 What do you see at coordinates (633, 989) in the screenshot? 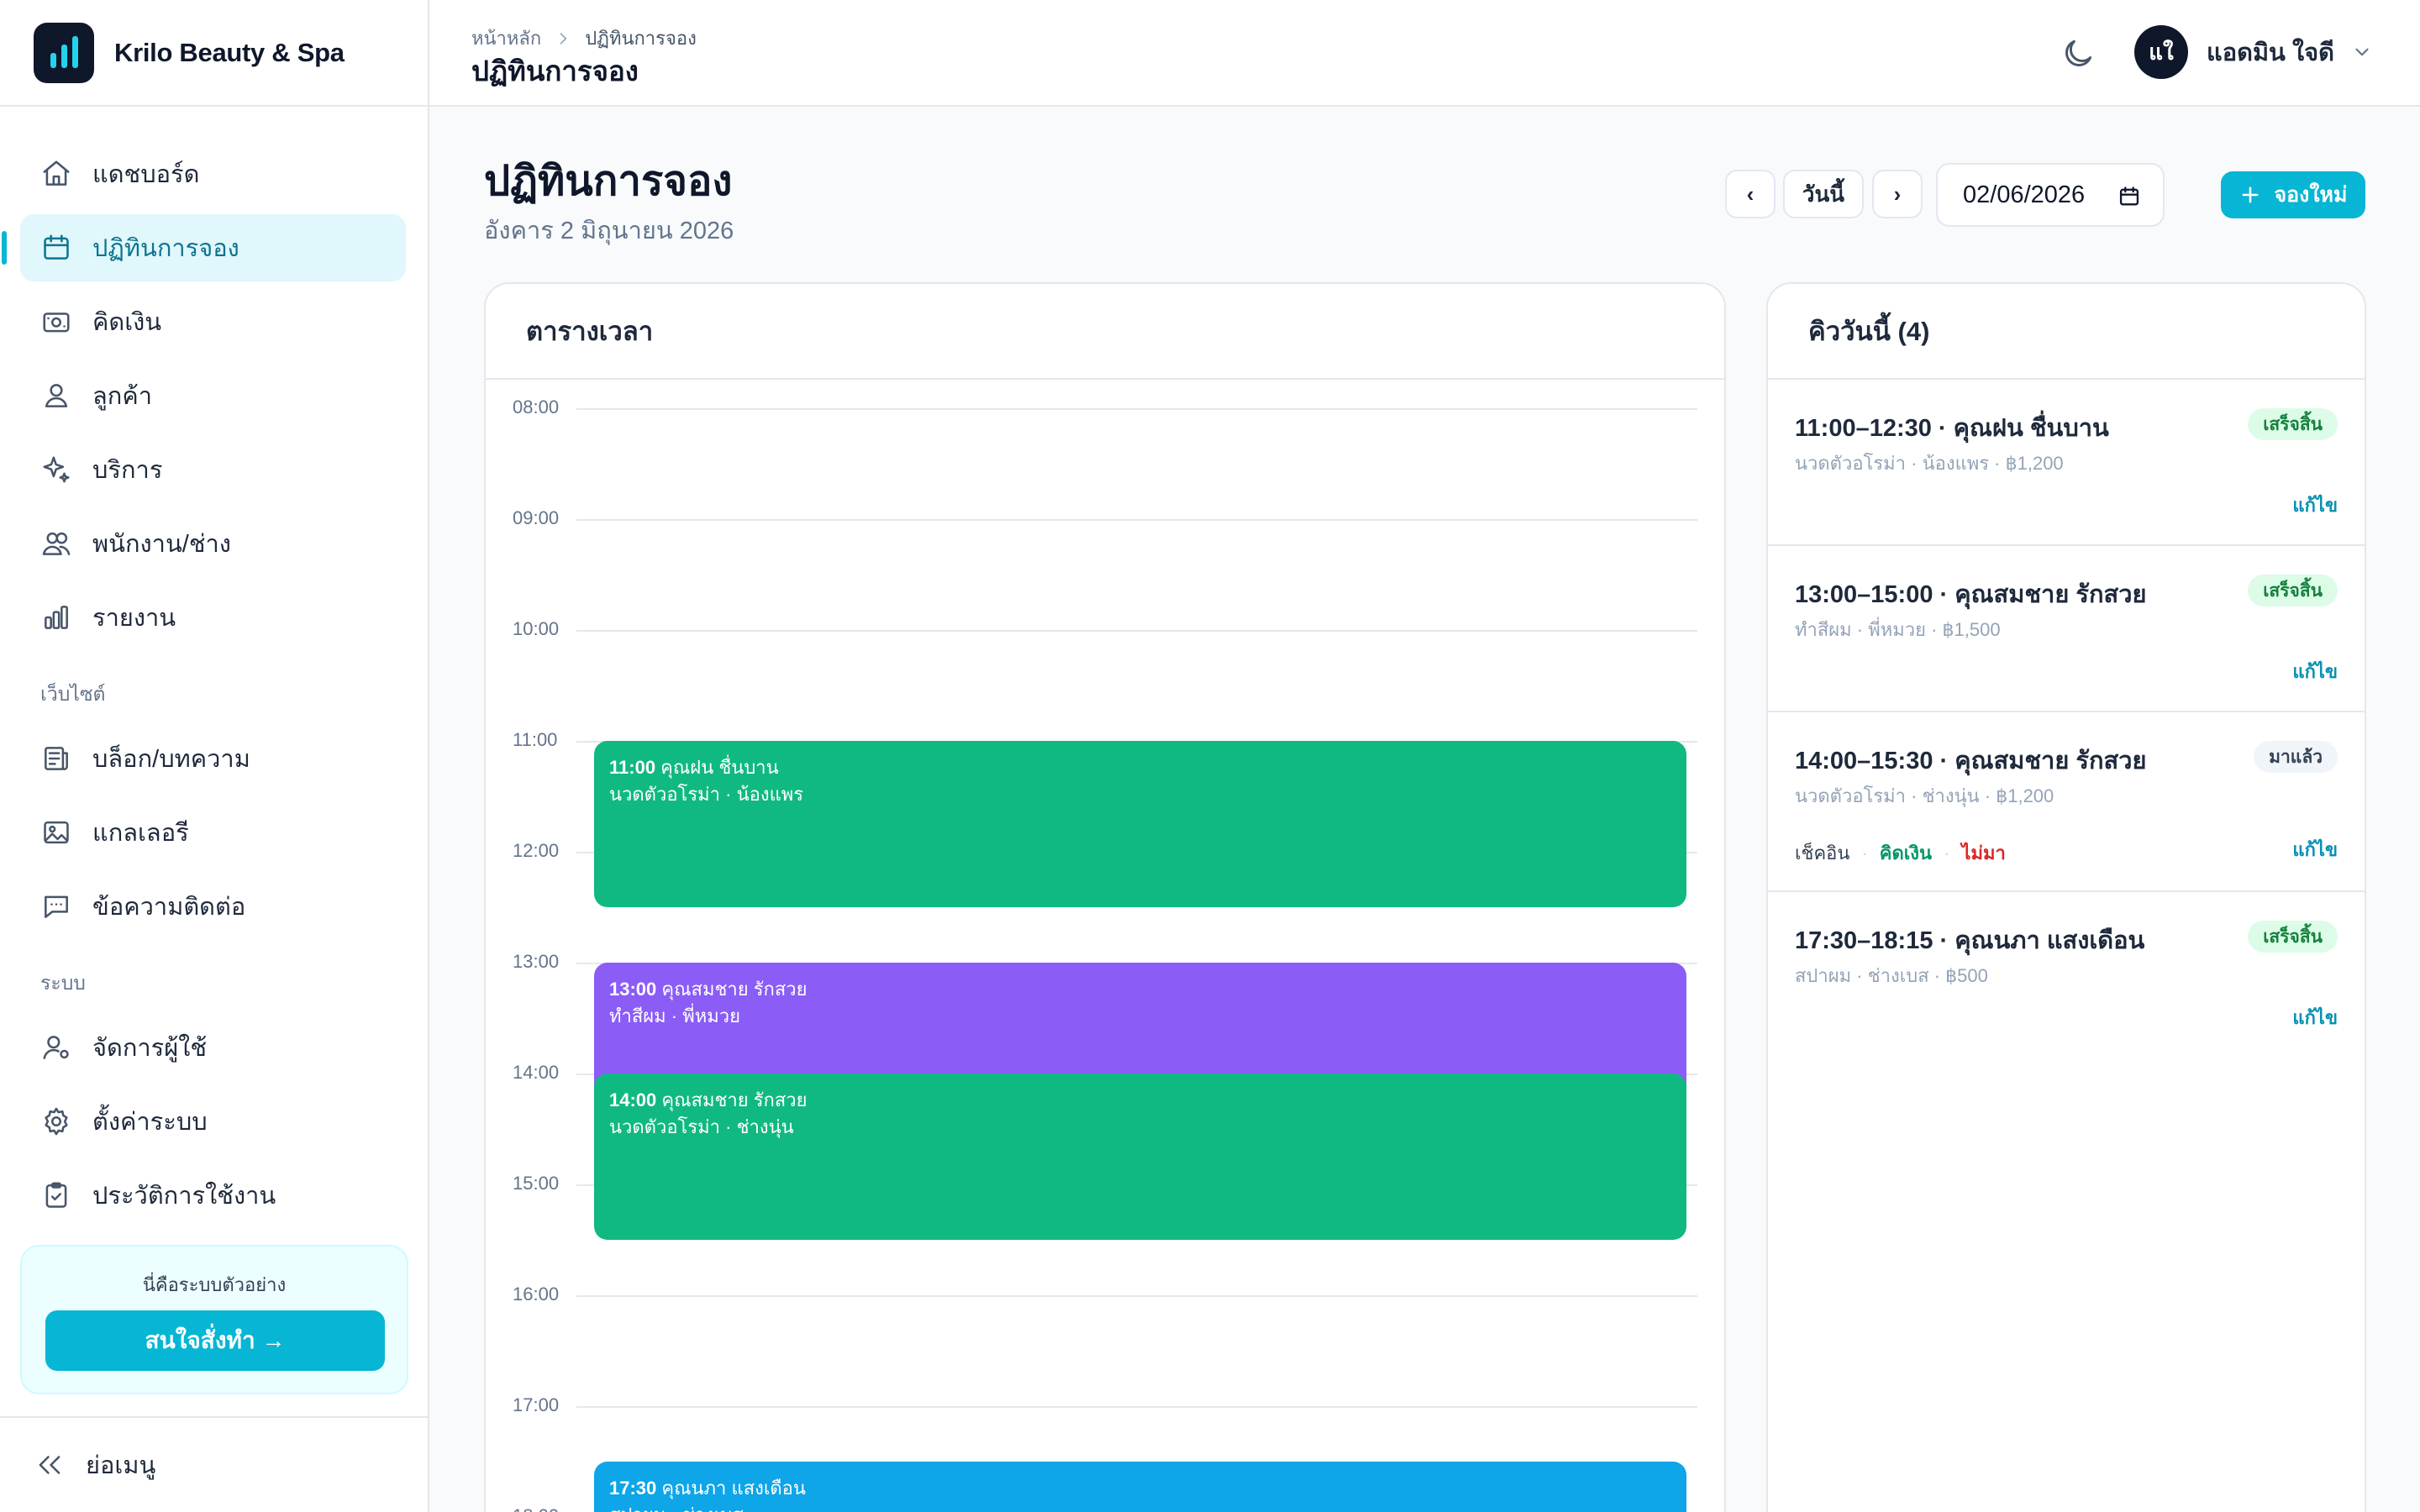
I see `booking-event-time: 13:00` at bounding box center [633, 989].